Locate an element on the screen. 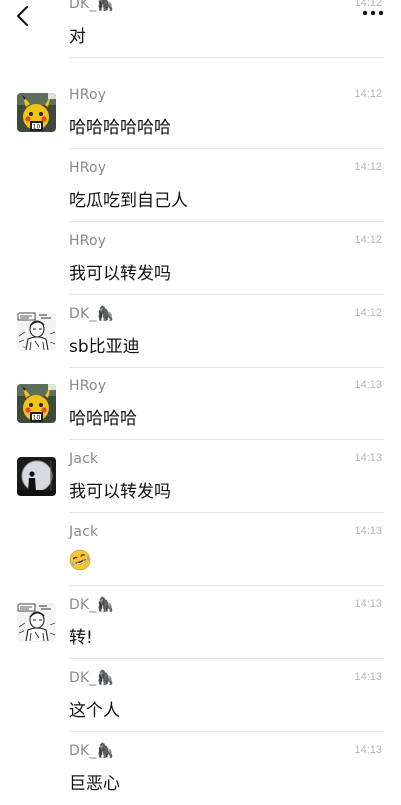 The height and width of the screenshot is (805, 401). message-text: 吃瓜吃到自己人 is located at coordinates (128, 201).